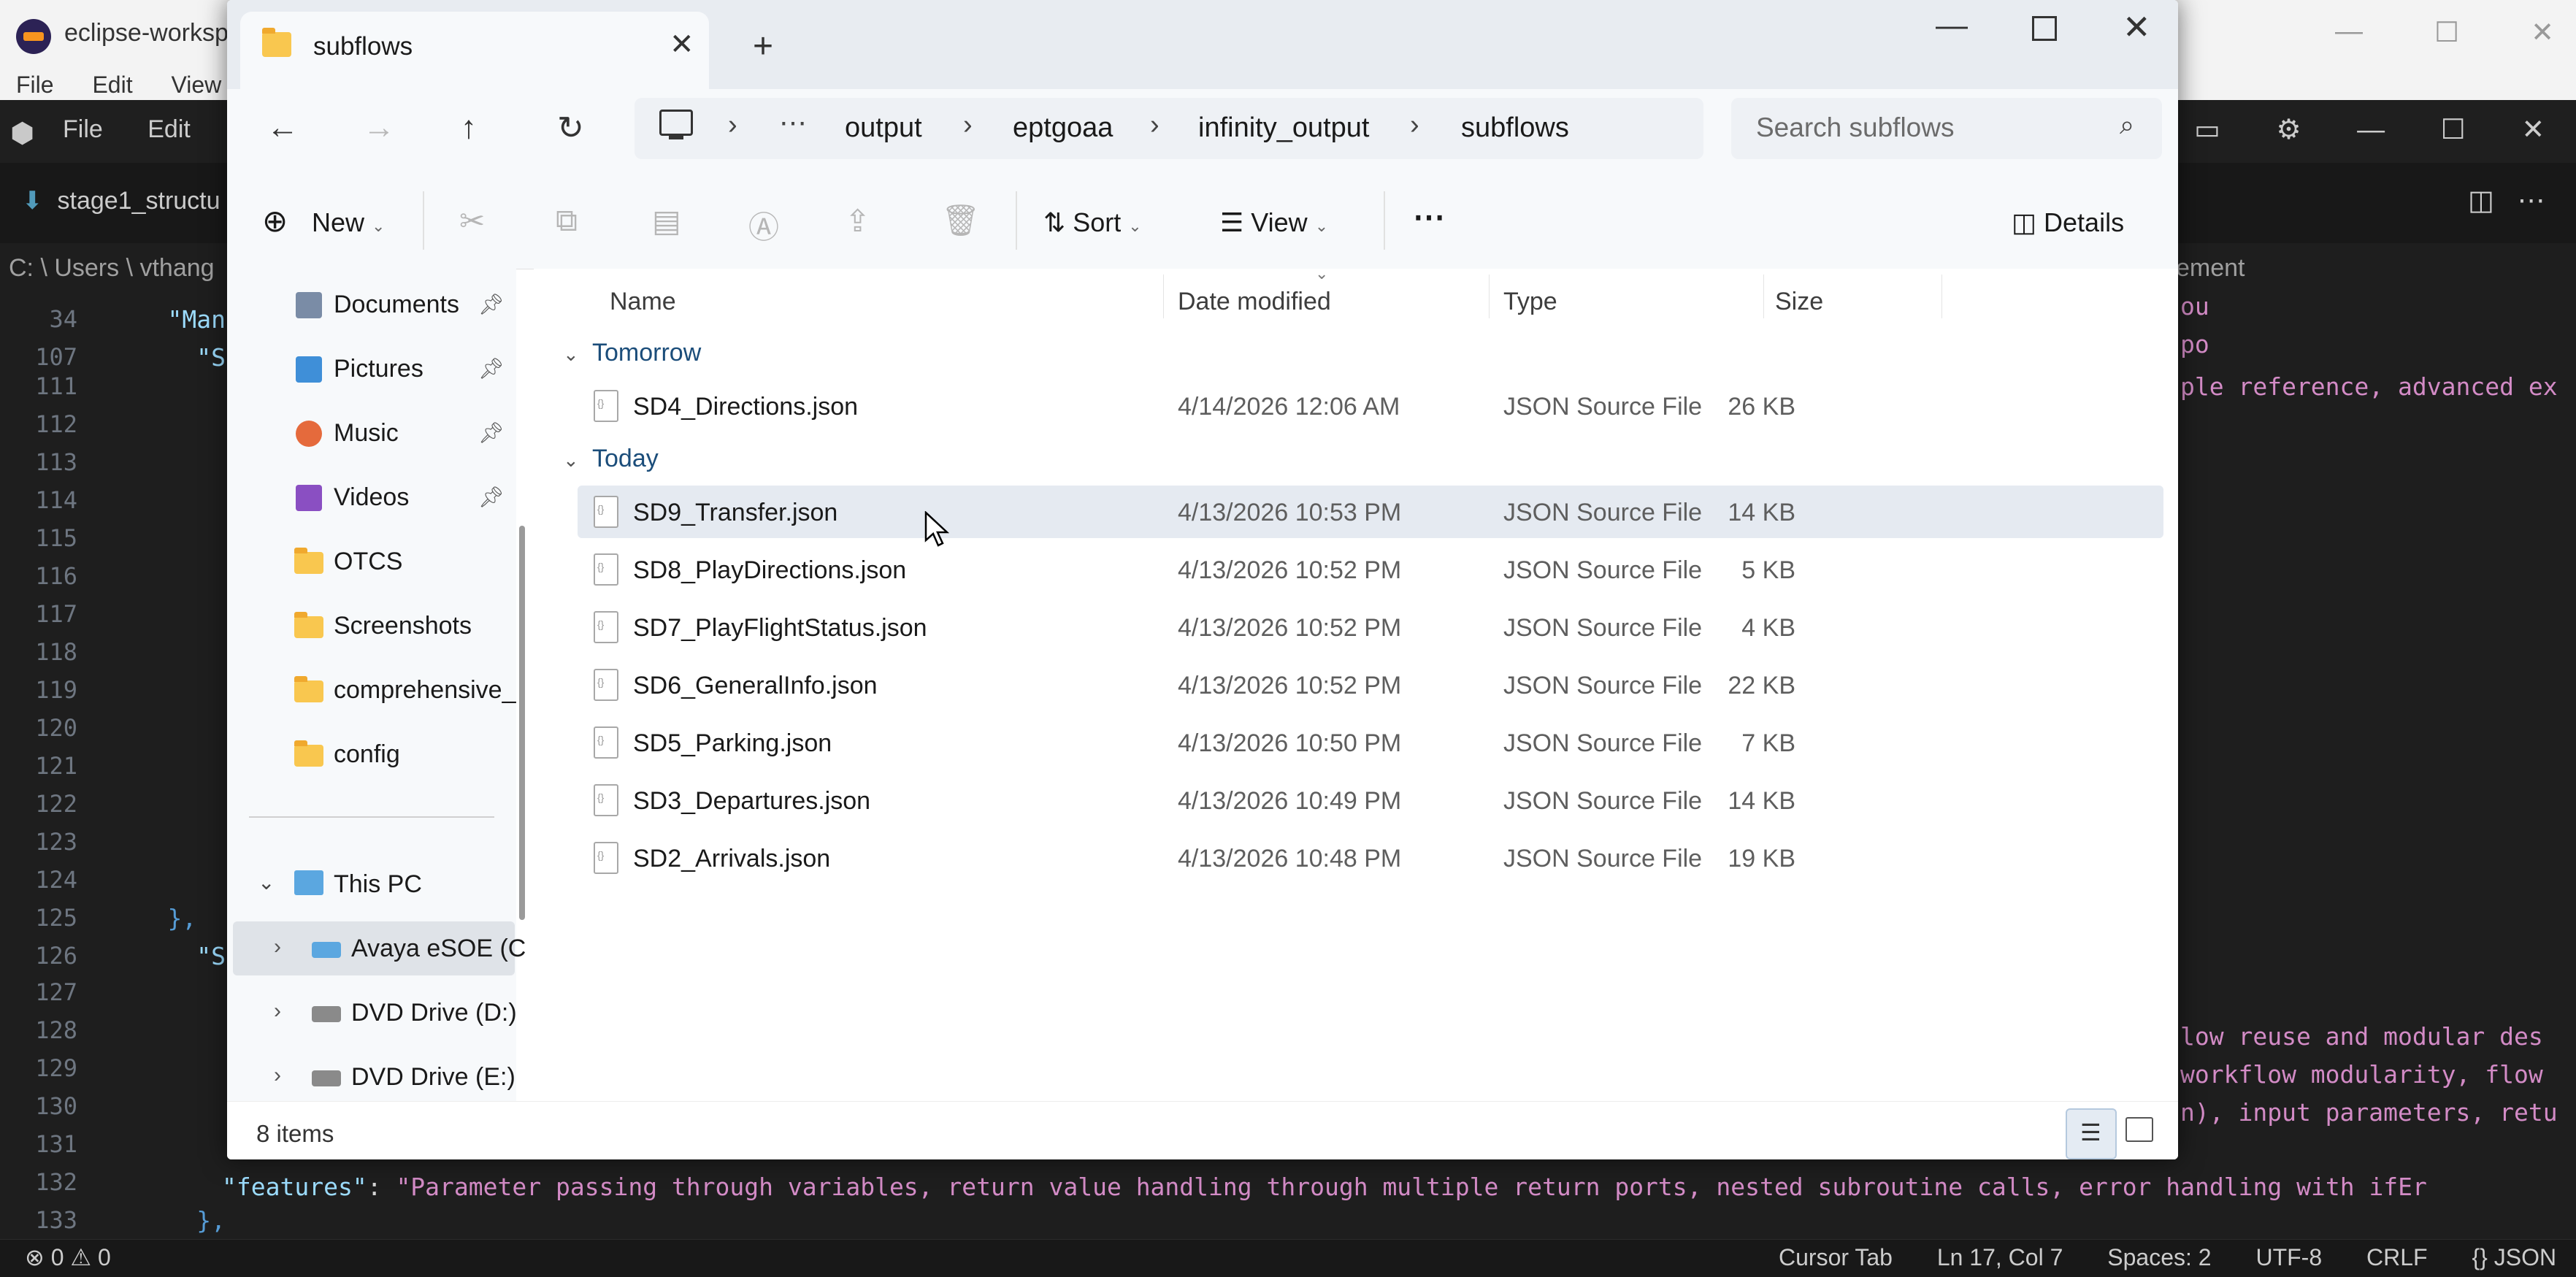  I want to click on sort-button: ⇅ Sort ⌄, so click(1092, 222).